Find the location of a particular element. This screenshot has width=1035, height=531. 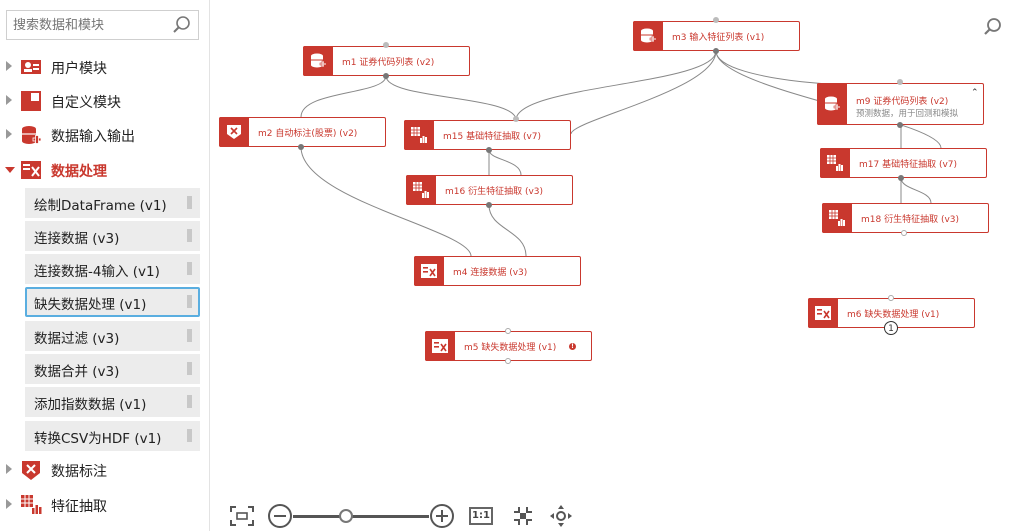

search-icon is located at coordinates (182, 25).